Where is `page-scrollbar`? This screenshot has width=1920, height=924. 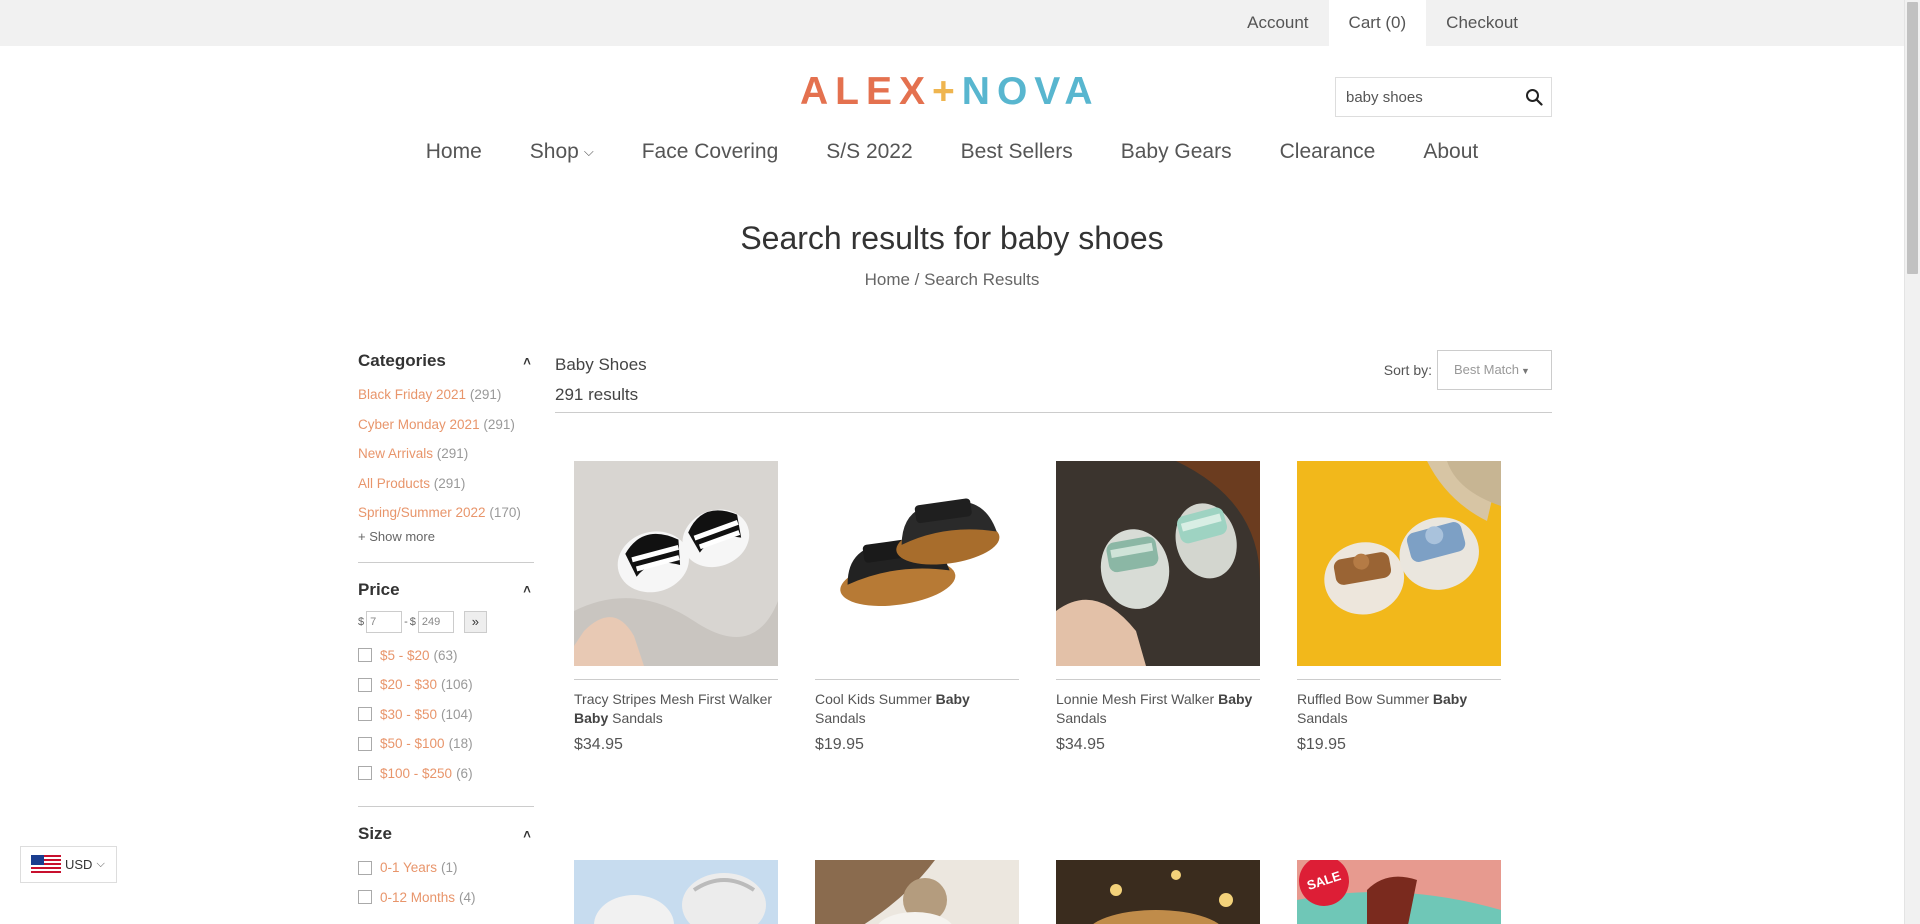
page-scrollbar is located at coordinates (1912, 462).